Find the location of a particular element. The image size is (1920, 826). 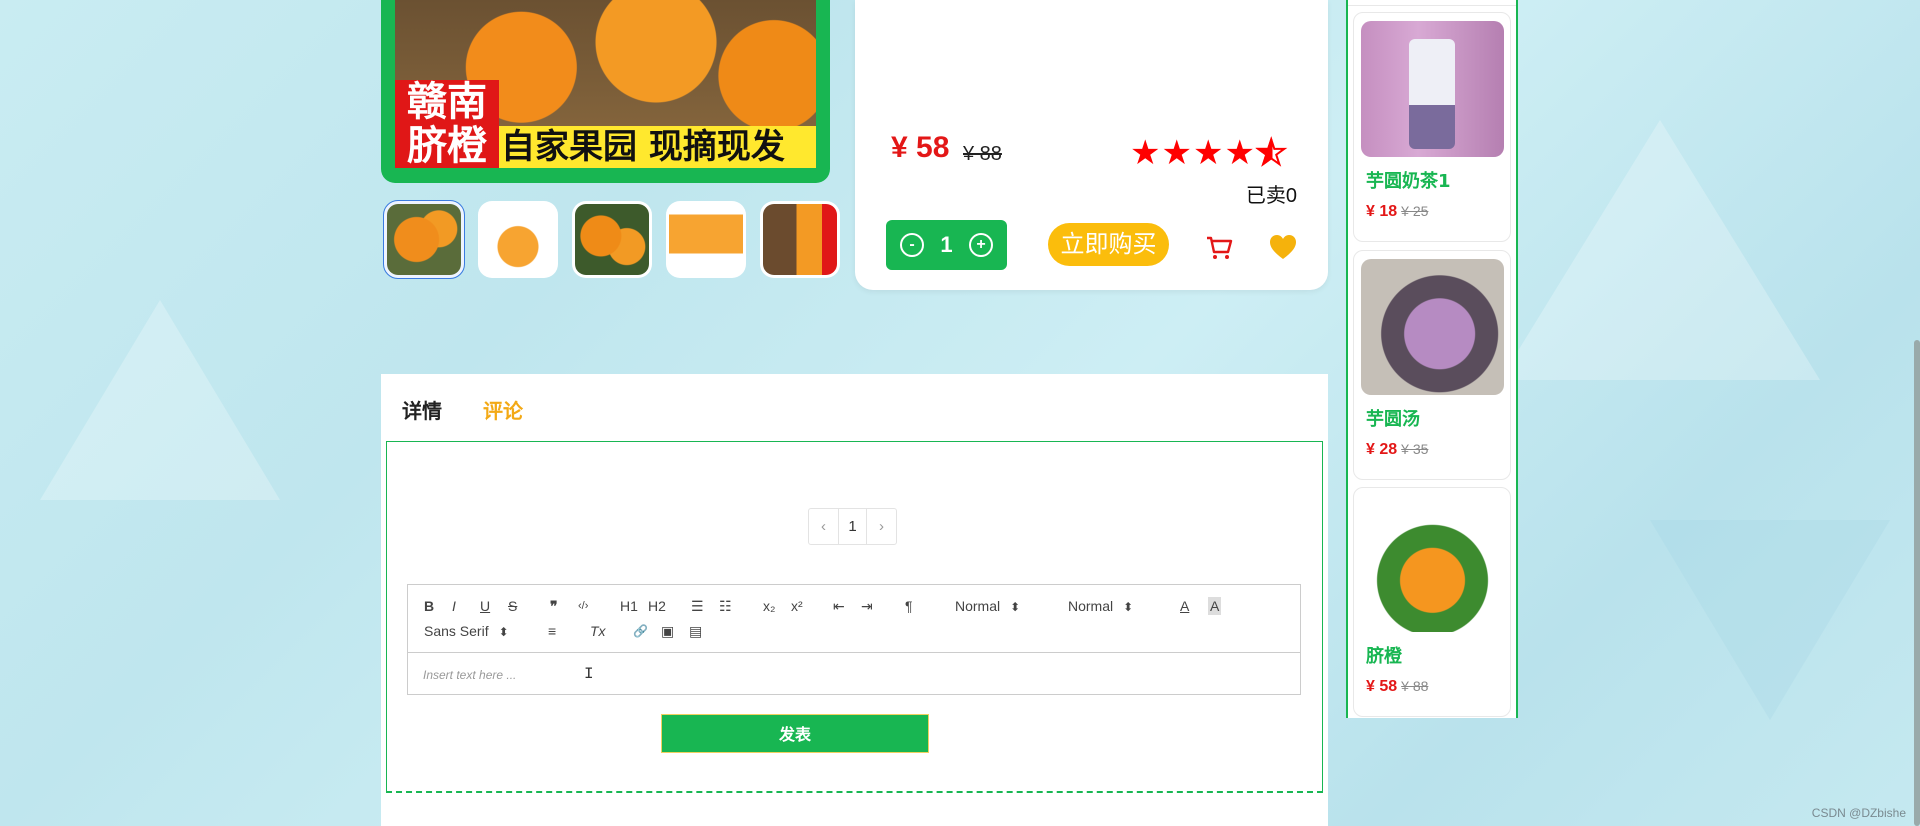

align-button: ≡ is located at coordinates (552, 631).